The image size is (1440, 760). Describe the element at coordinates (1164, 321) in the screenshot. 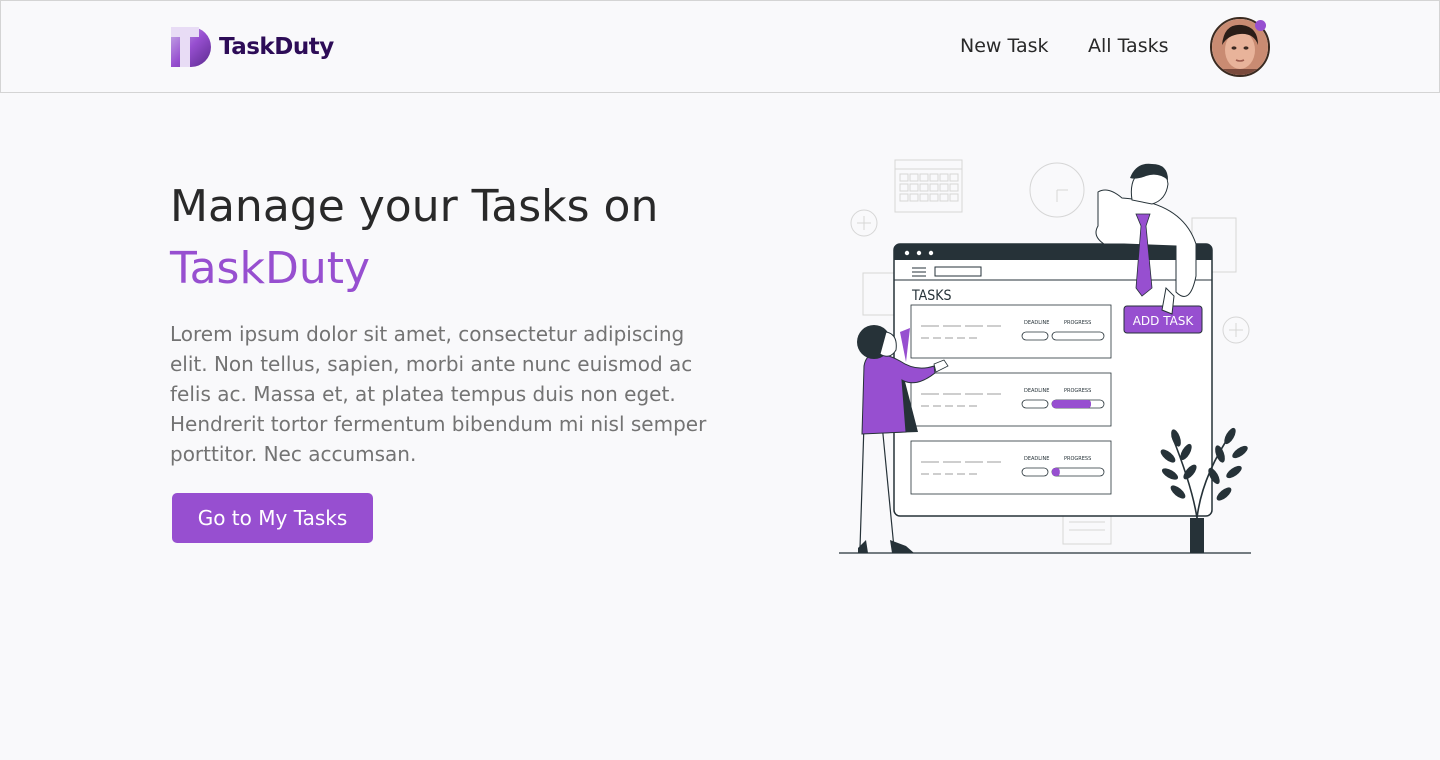

I see `add-task-label: ADD TASK` at that location.